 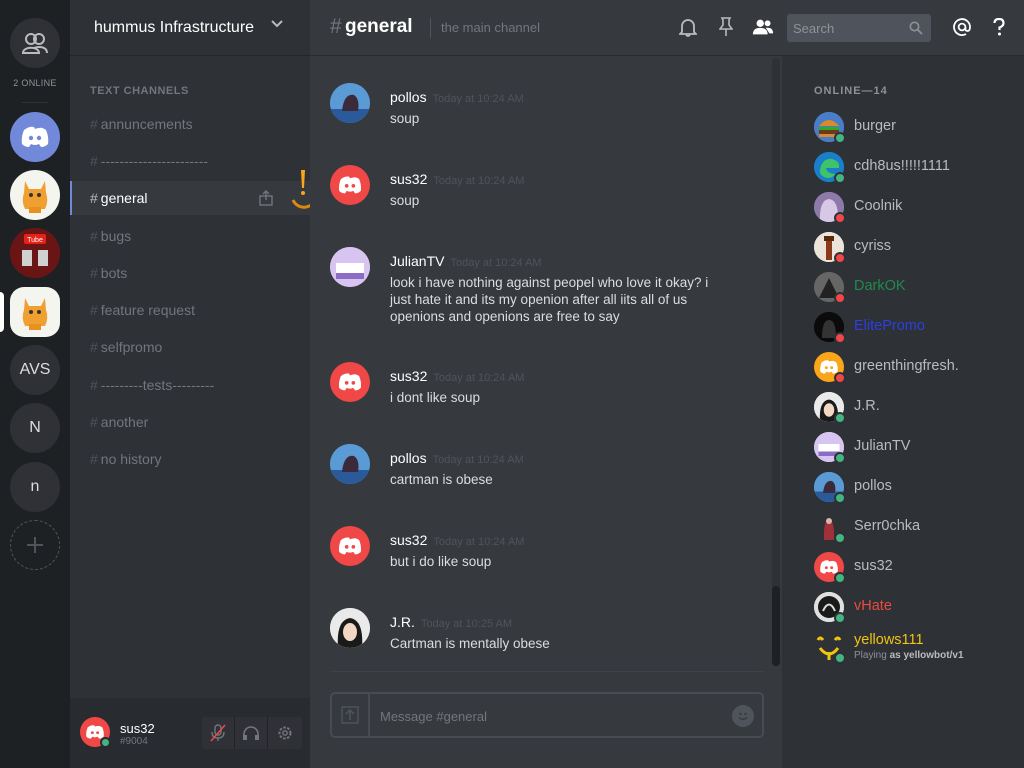 I want to click on status-dnd-indicator, so click(x=840, y=258).